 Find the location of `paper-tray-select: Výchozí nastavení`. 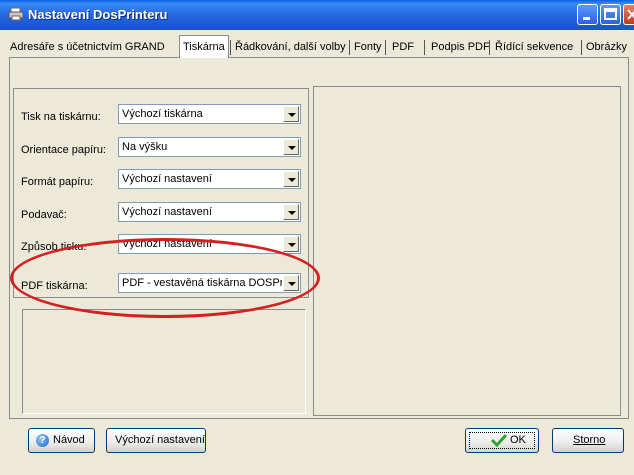

paper-tray-select: Výchozí nastavení is located at coordinates (209, 212).